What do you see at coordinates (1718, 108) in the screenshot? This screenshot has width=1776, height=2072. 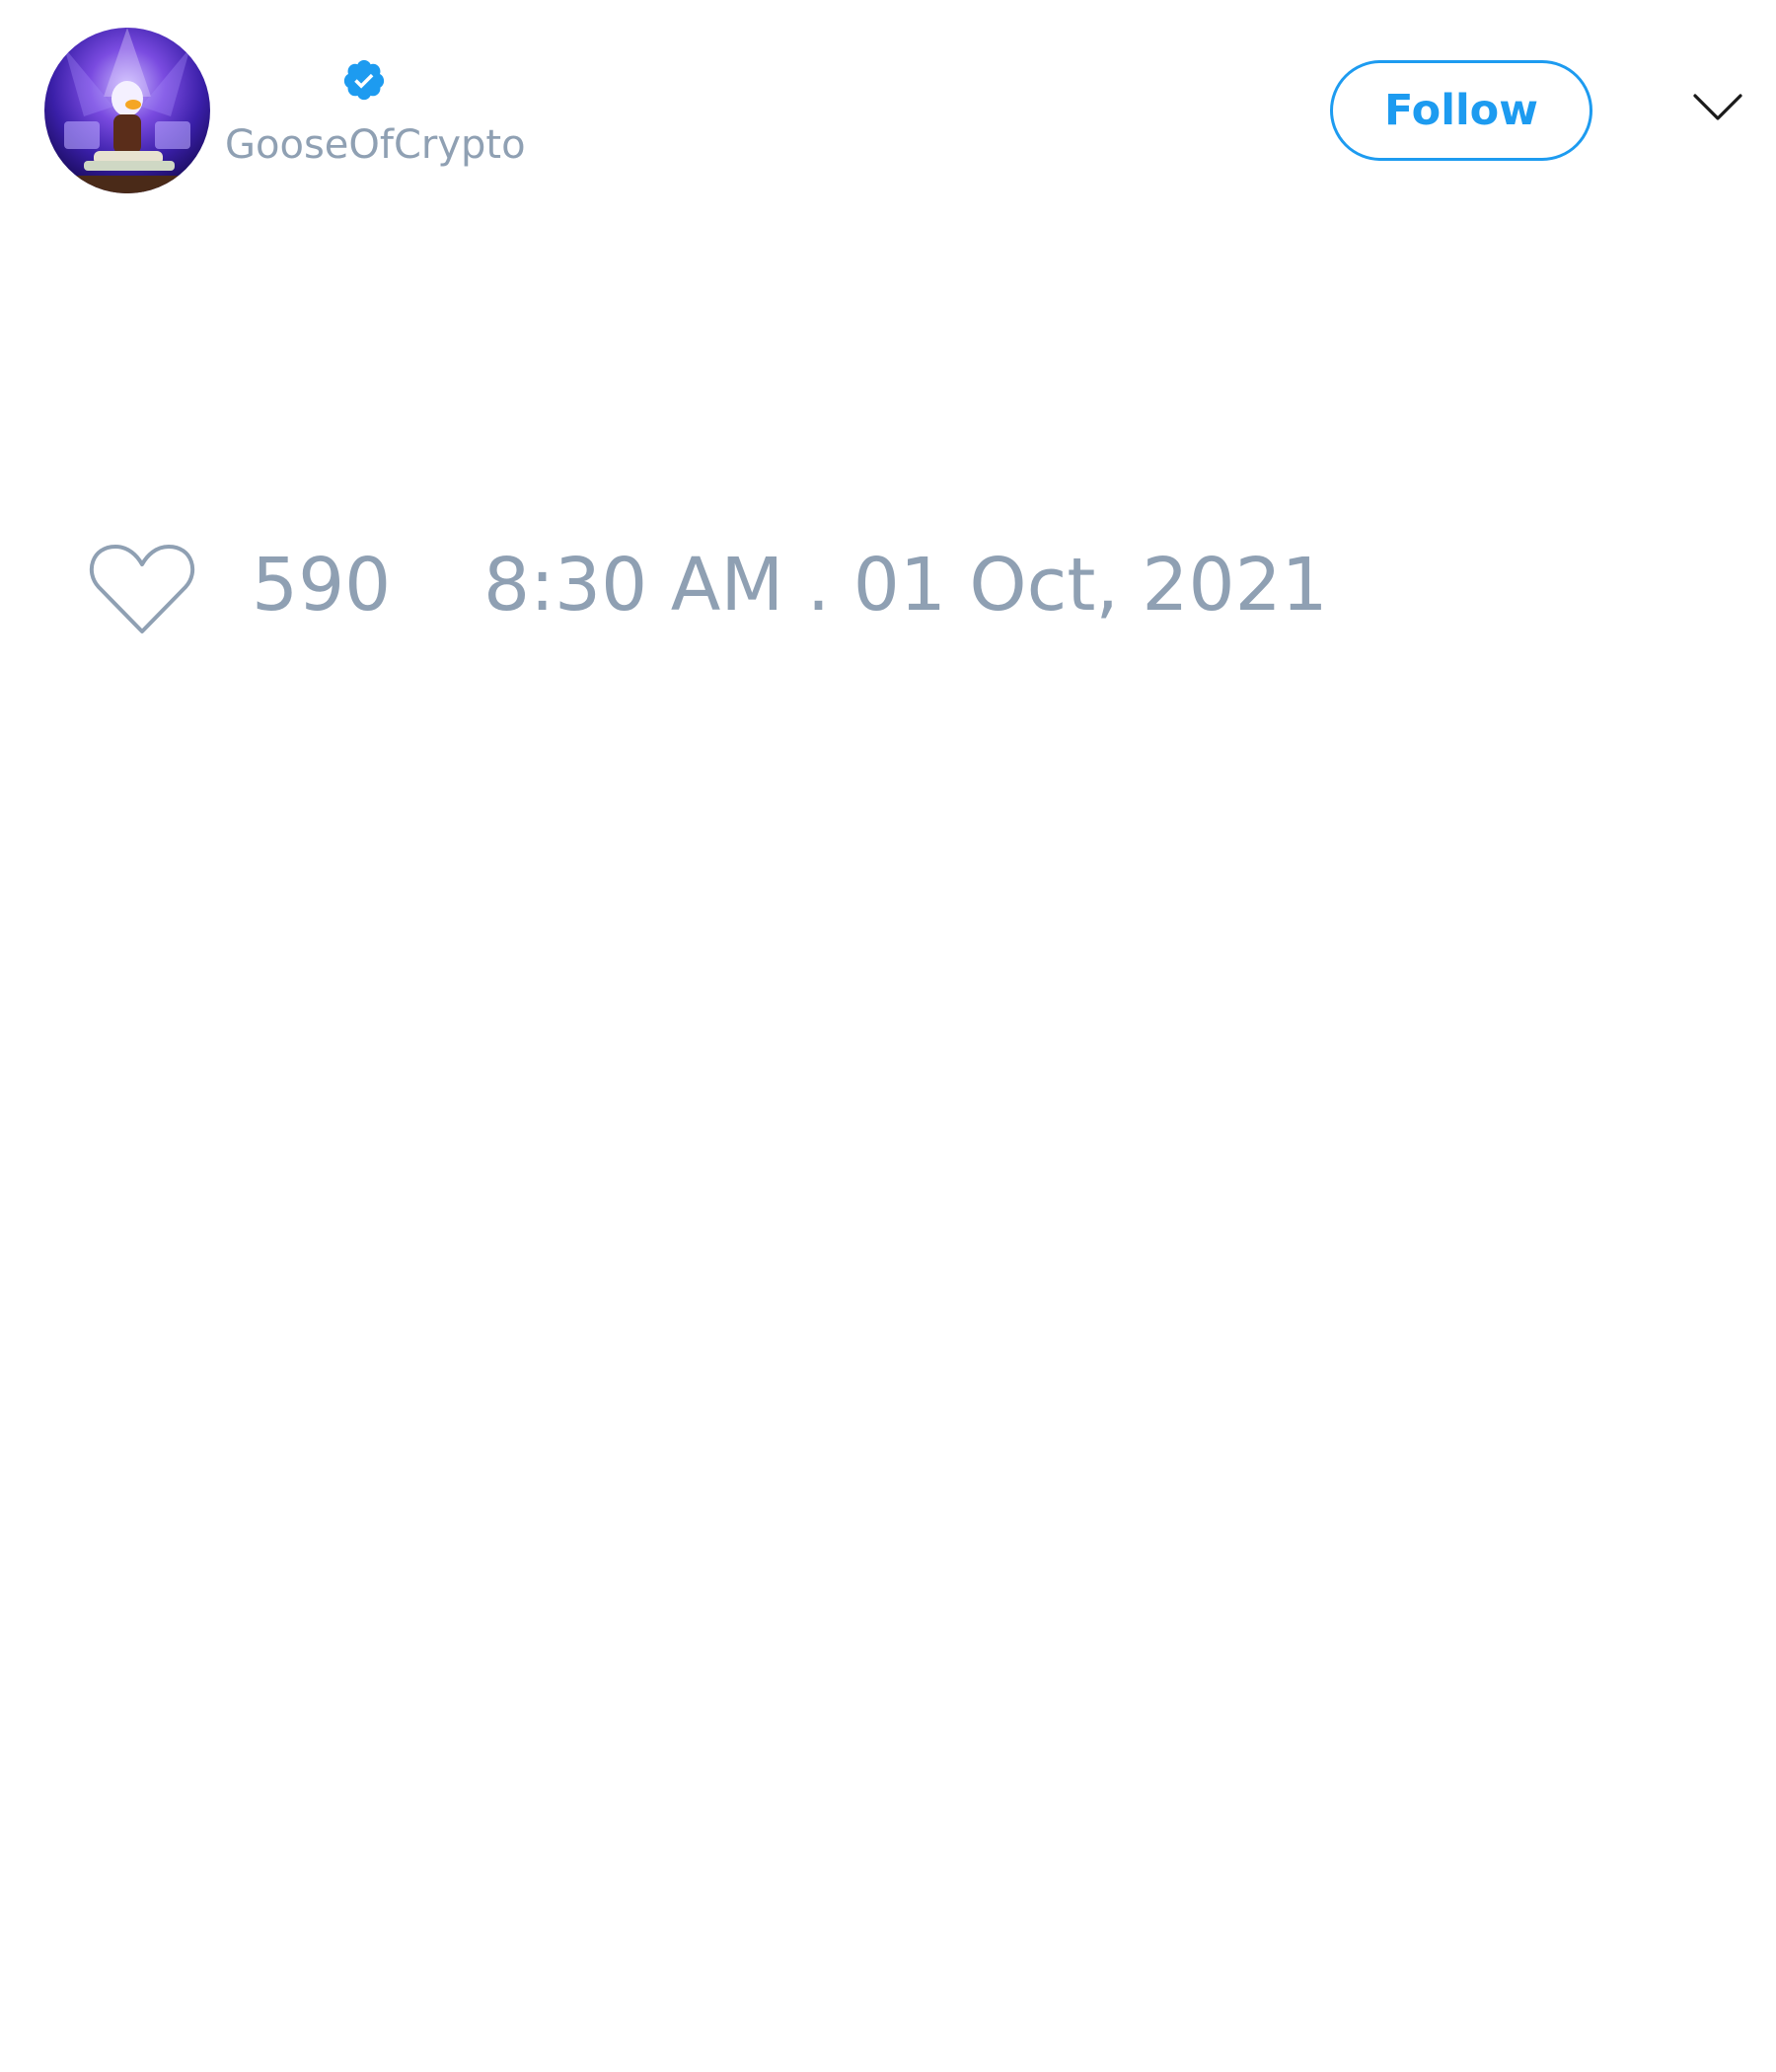 I see `chevron-down-icon` at bounding box center [1718, 108].